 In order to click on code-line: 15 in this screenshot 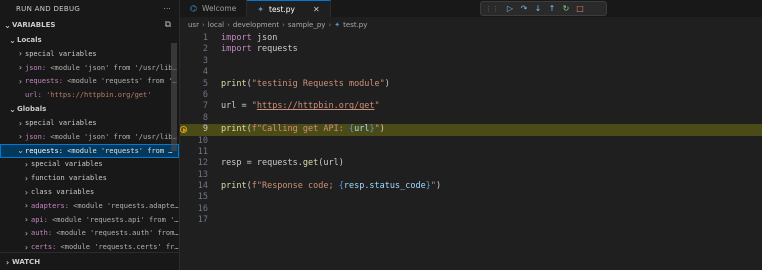, I will do `click(471, 197)`.